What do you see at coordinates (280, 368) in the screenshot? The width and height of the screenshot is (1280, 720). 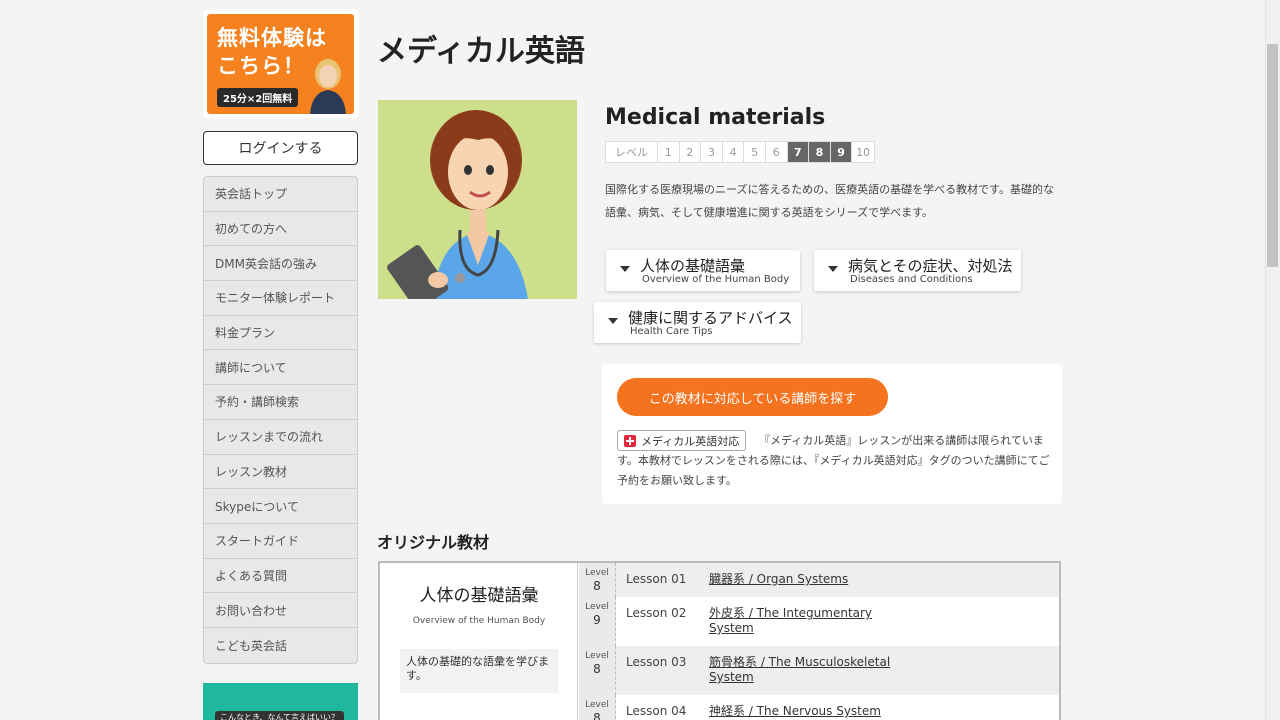 I see `sidebar-item-teachers: 講師について` at bounding box center [280, 368].